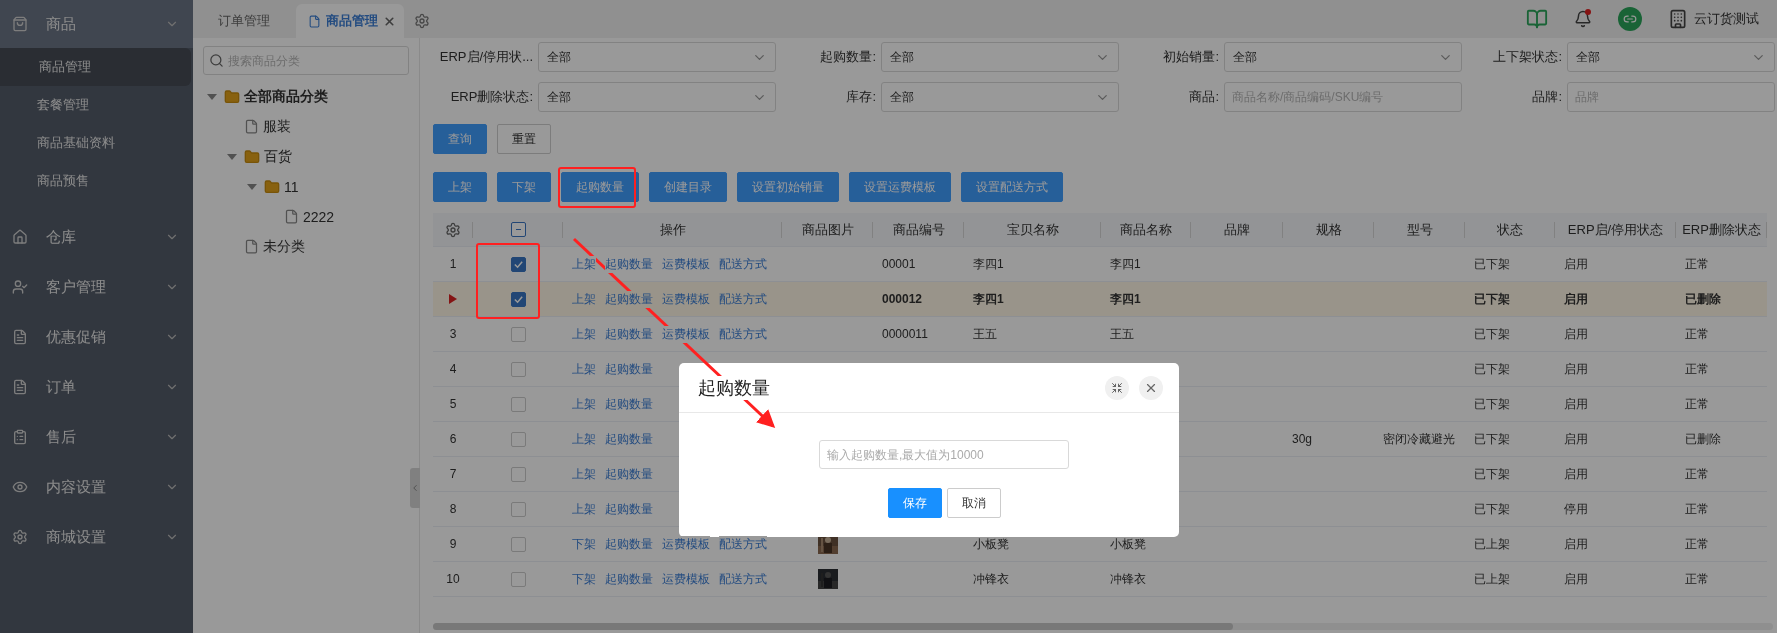  I want to click on row-number: 3, so click(453, 334).